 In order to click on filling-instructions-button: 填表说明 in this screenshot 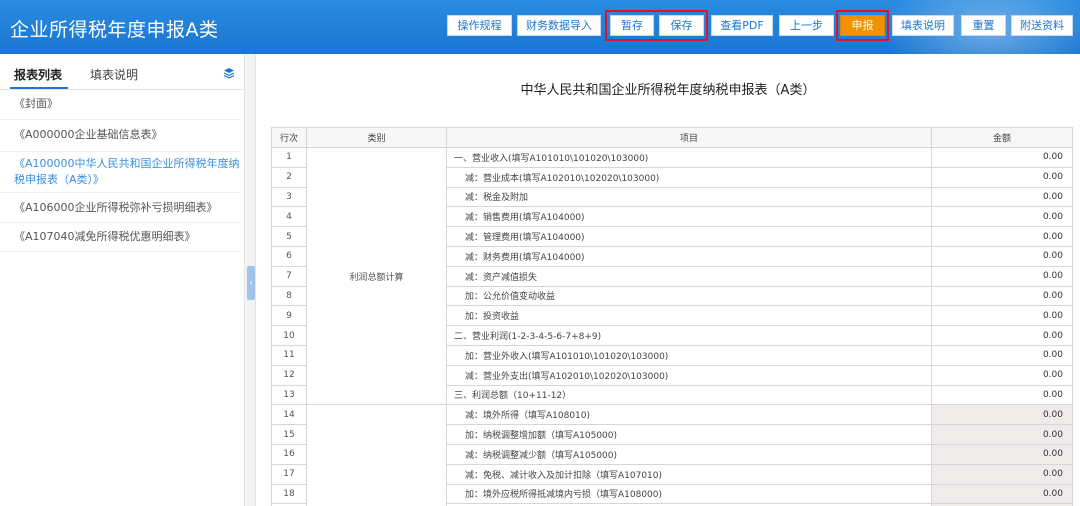, I will do `click(923, 25)`.